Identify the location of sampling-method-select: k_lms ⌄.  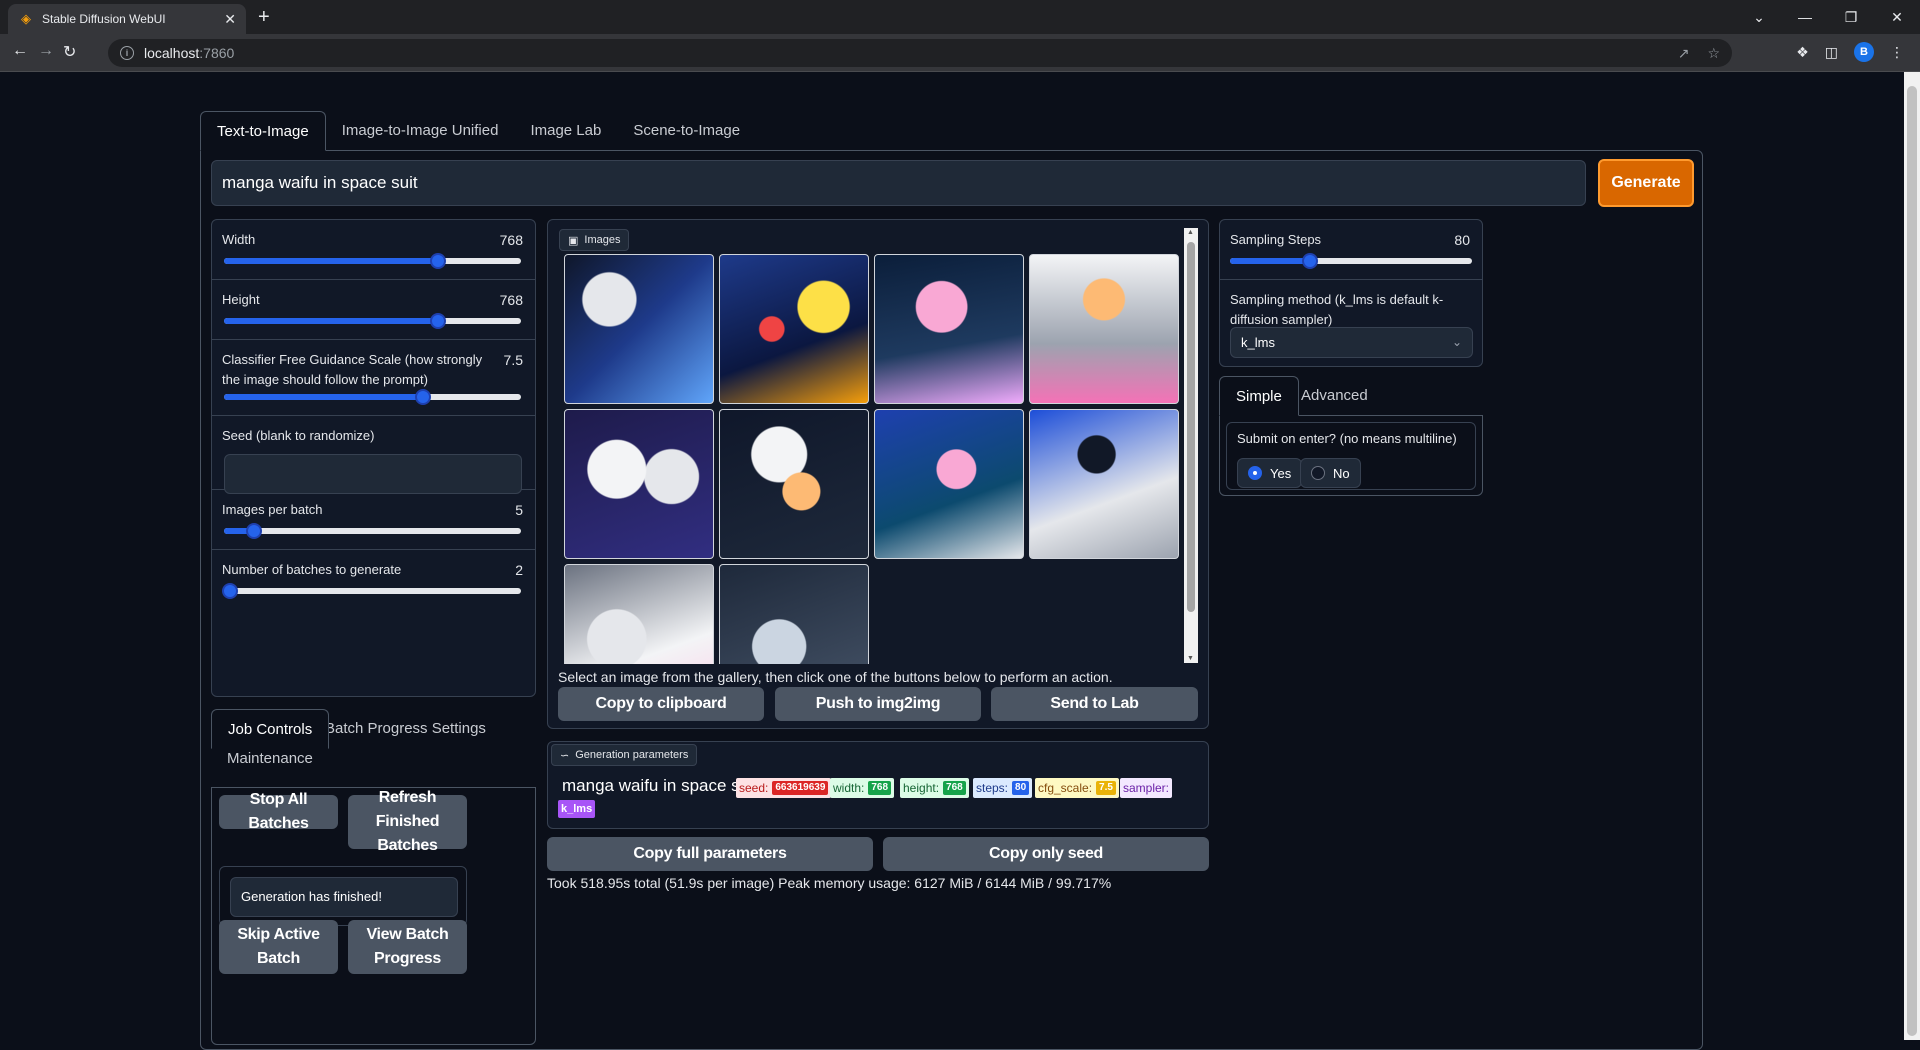
(1351, 342).